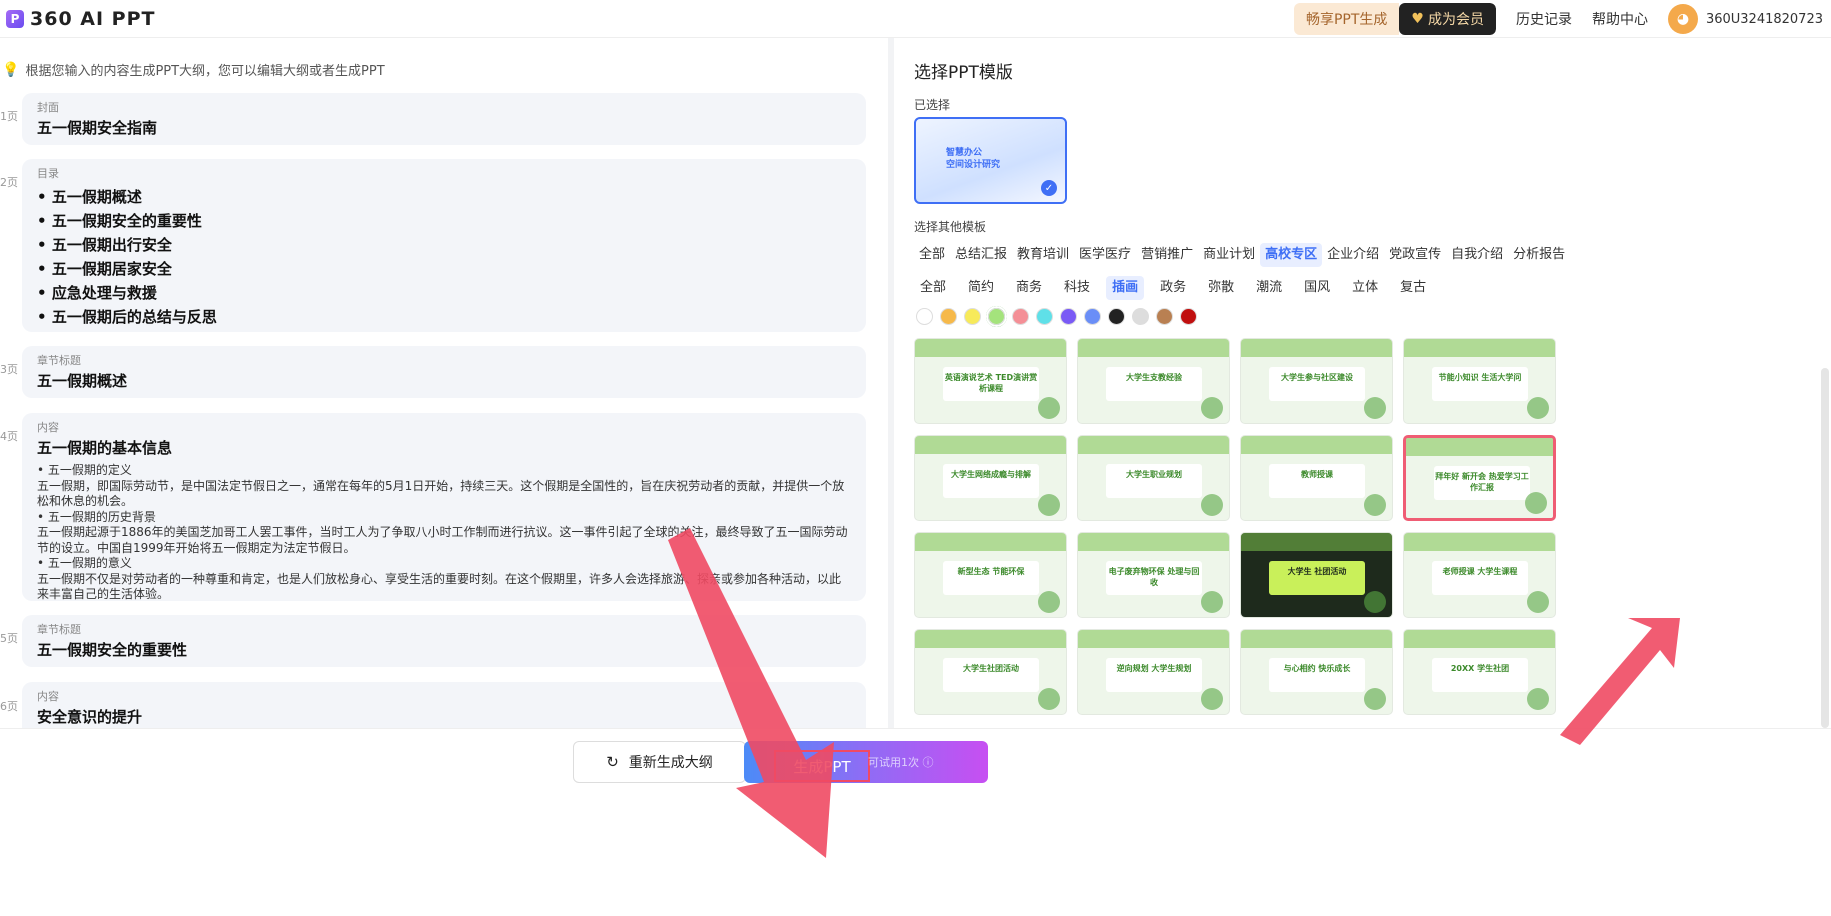  What do you see at coordinates (1415, 255) in the screenshot?
I see `category-tab: 党政宣传` at bounding box center [1415, 255].